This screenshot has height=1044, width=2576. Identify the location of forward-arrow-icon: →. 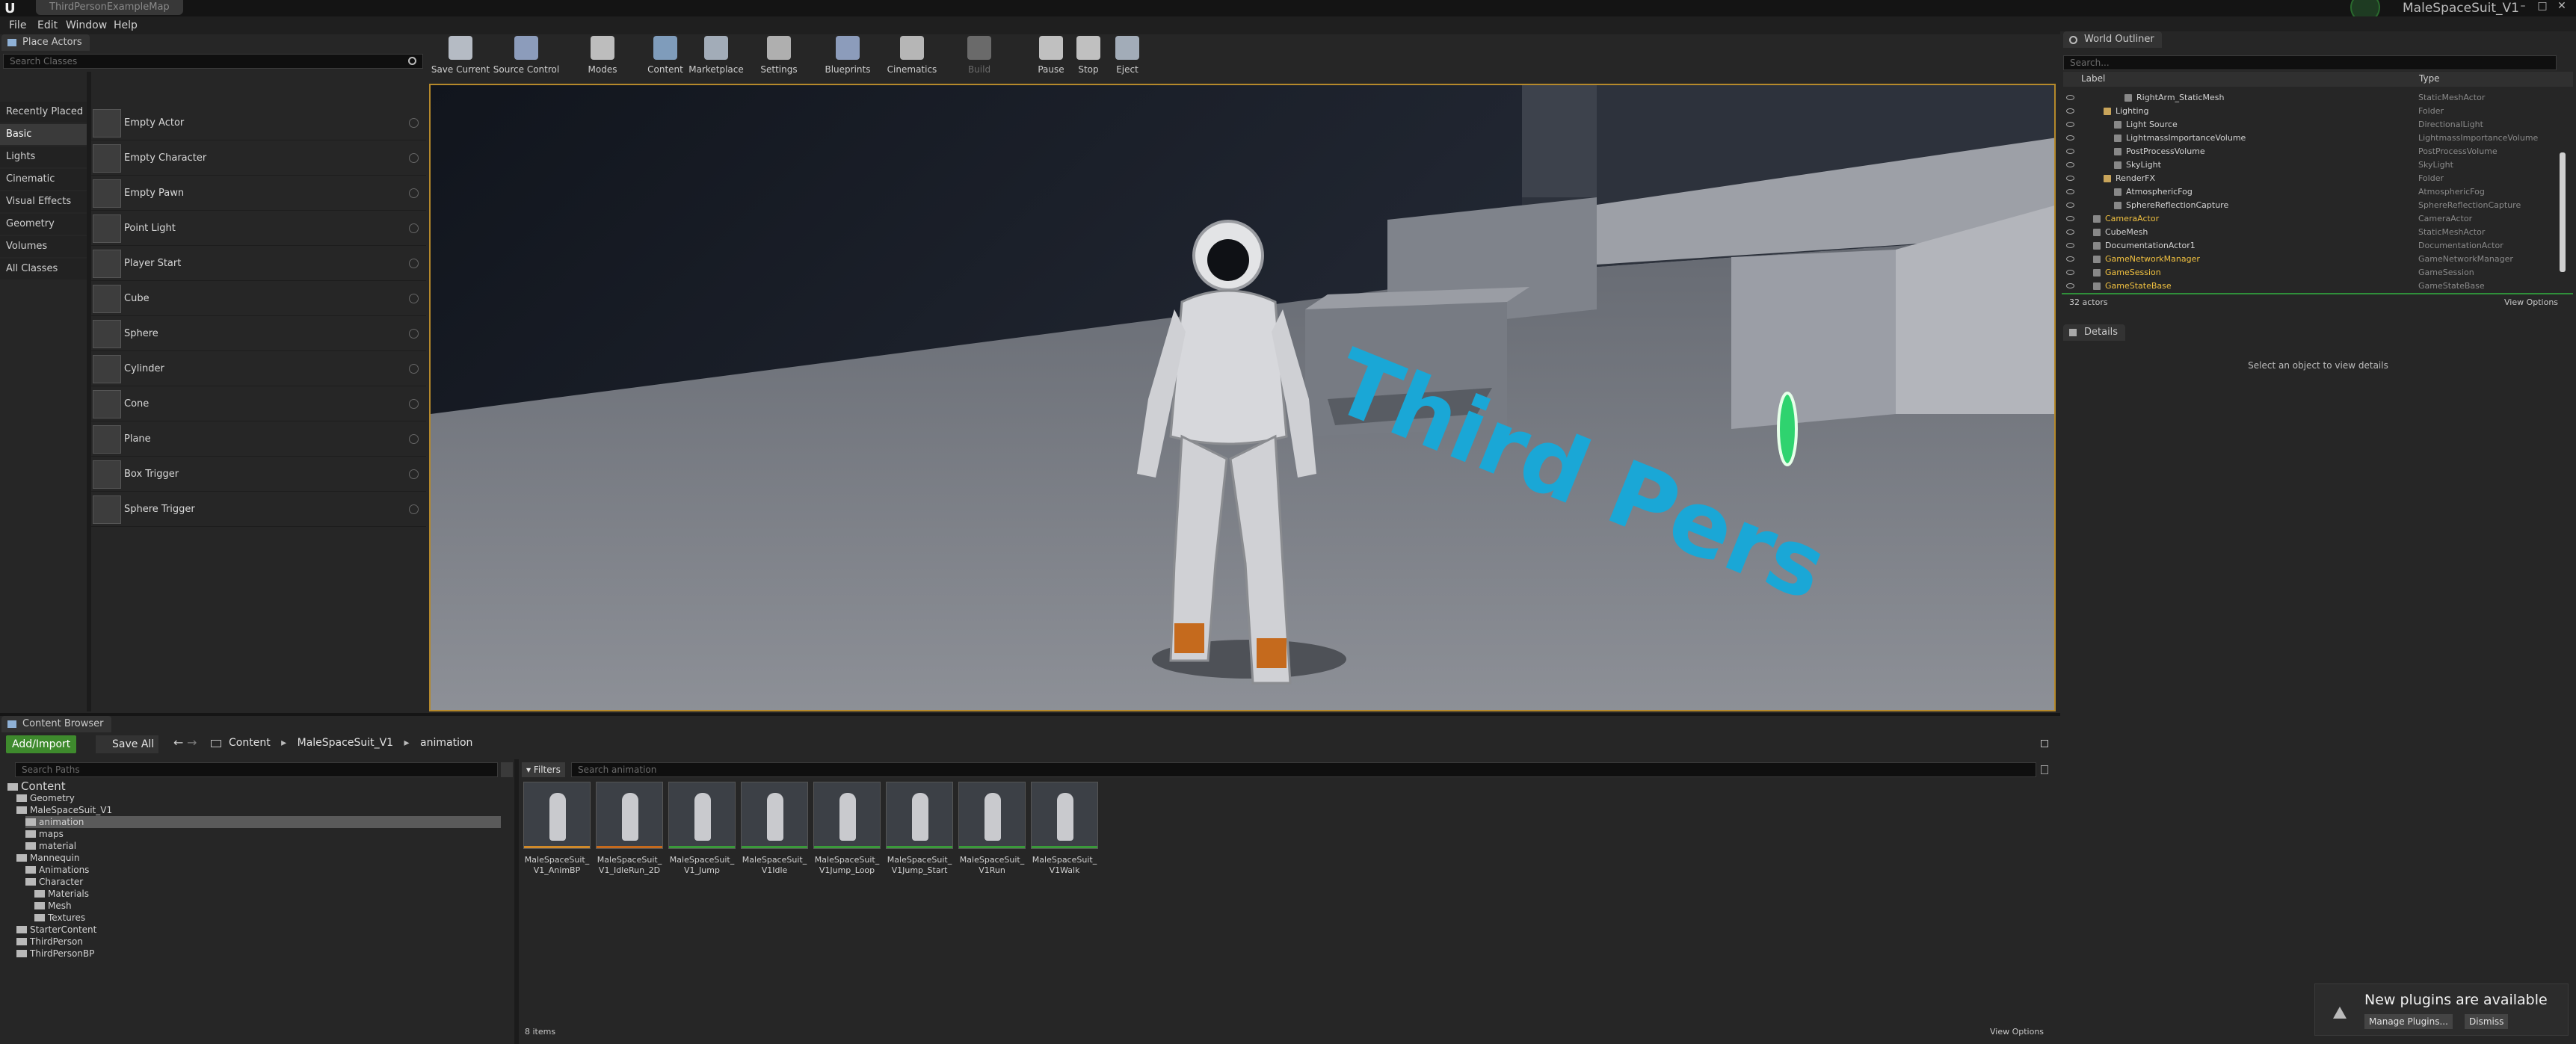
(192, 742).